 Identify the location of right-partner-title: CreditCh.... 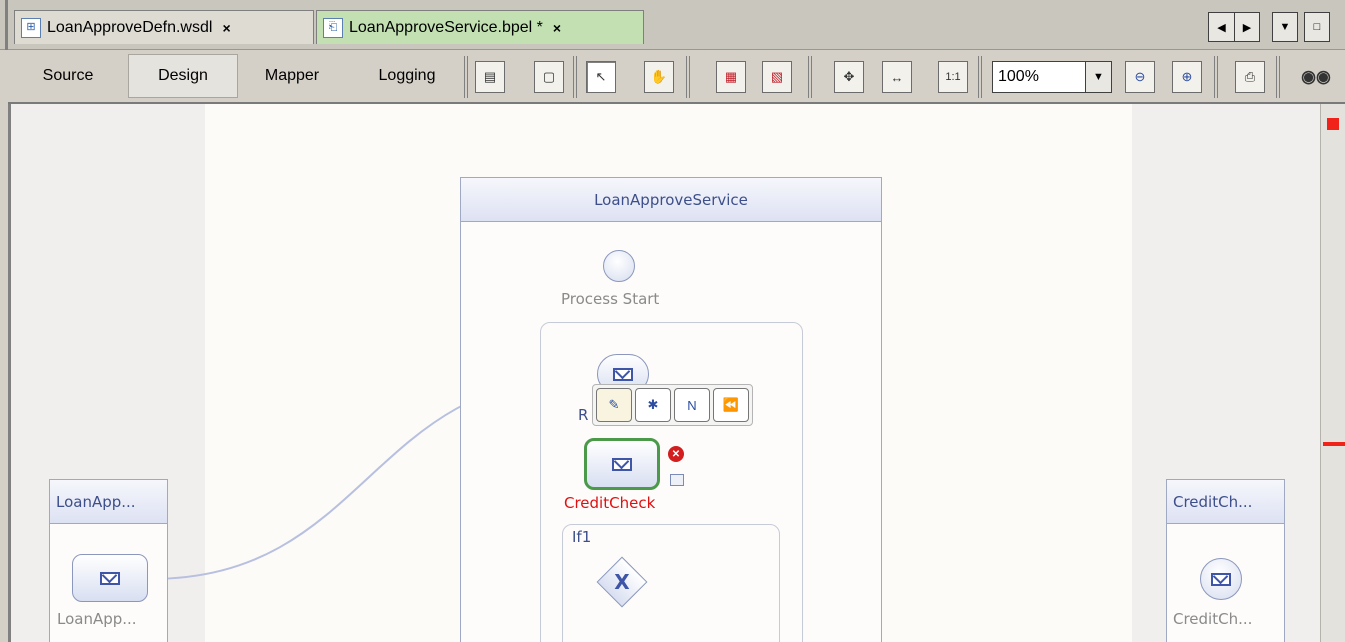
(1225, 502).